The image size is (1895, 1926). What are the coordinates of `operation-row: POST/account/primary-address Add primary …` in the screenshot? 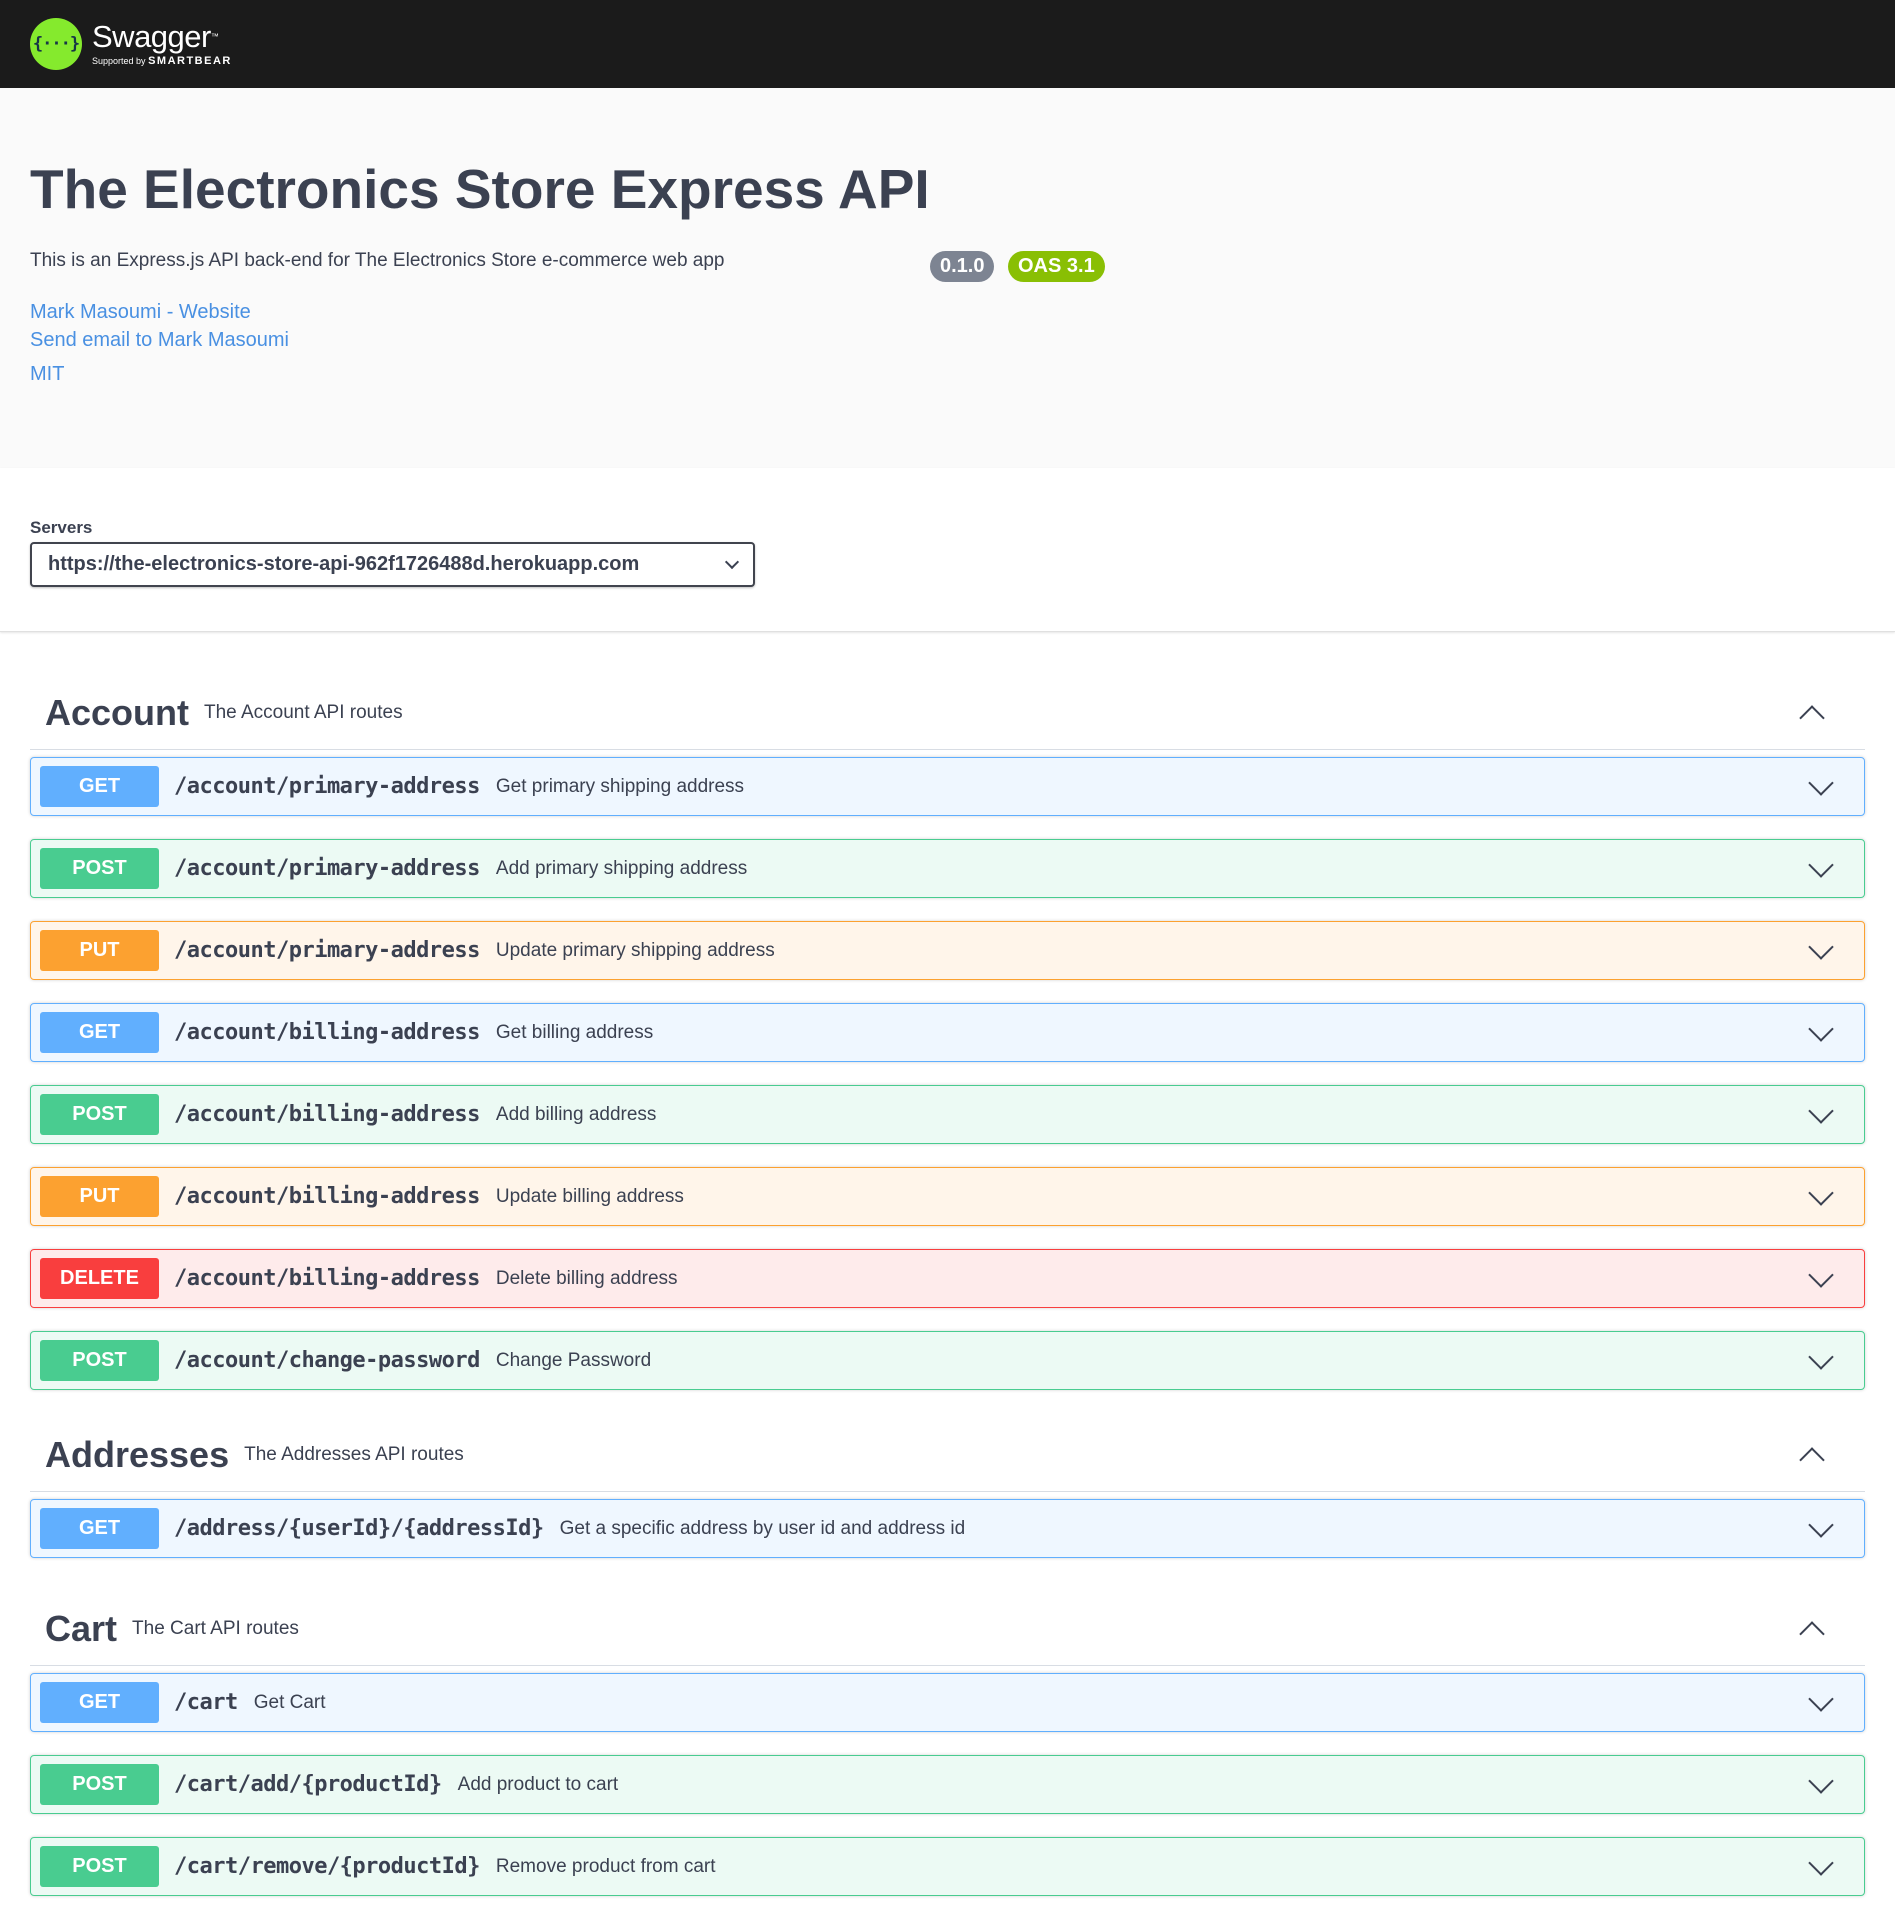 It's located at (947, 868).